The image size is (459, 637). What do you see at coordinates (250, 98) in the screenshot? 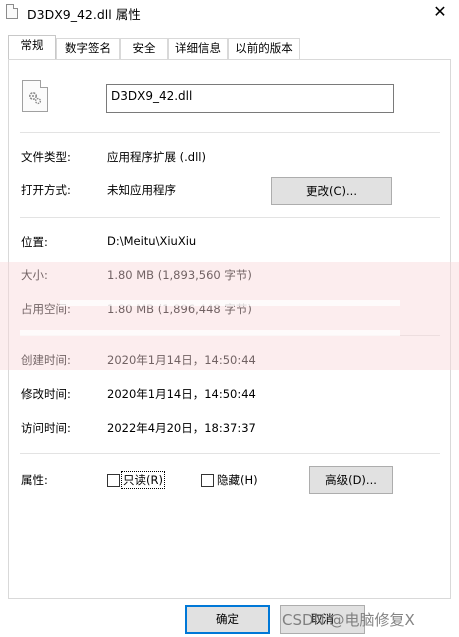
I see `file-name-field: D3DX9_42.dll` at bounding box center [250, 98].